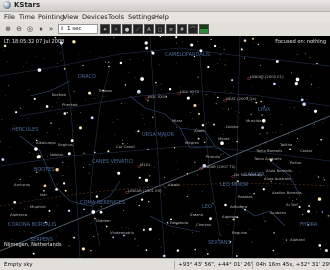 The height and width of the screenshot is (270, 330). I want to click on toggle-grid-icon: #, so click(182, 29).